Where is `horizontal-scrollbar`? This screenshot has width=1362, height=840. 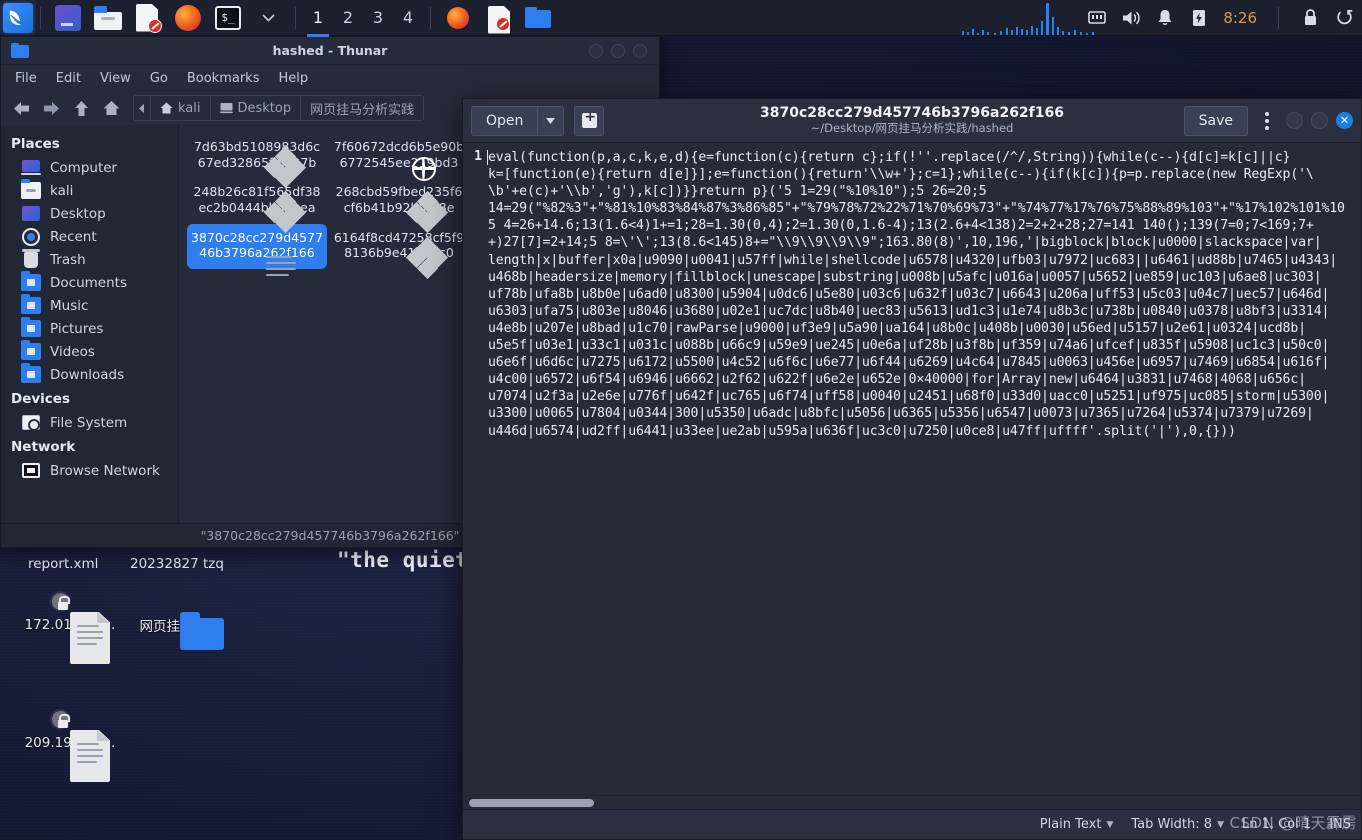 horizontal-scrollbar is located at coordinates (912, 802).